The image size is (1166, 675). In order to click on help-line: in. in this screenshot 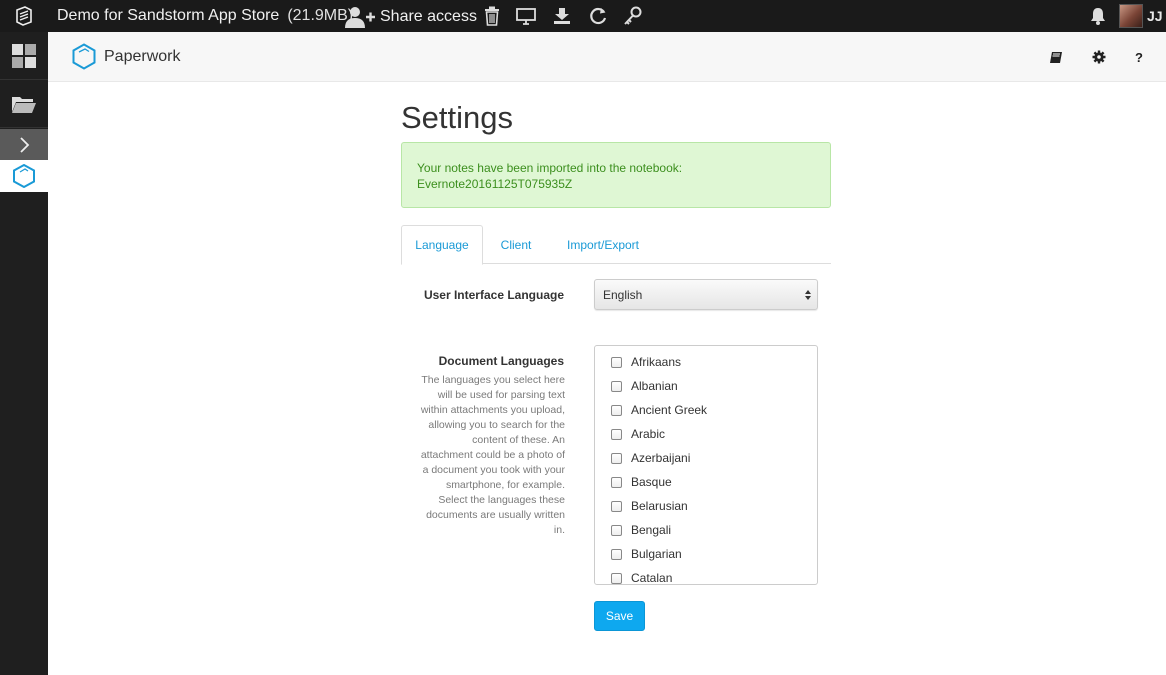, I will do `click(559, 530)`.